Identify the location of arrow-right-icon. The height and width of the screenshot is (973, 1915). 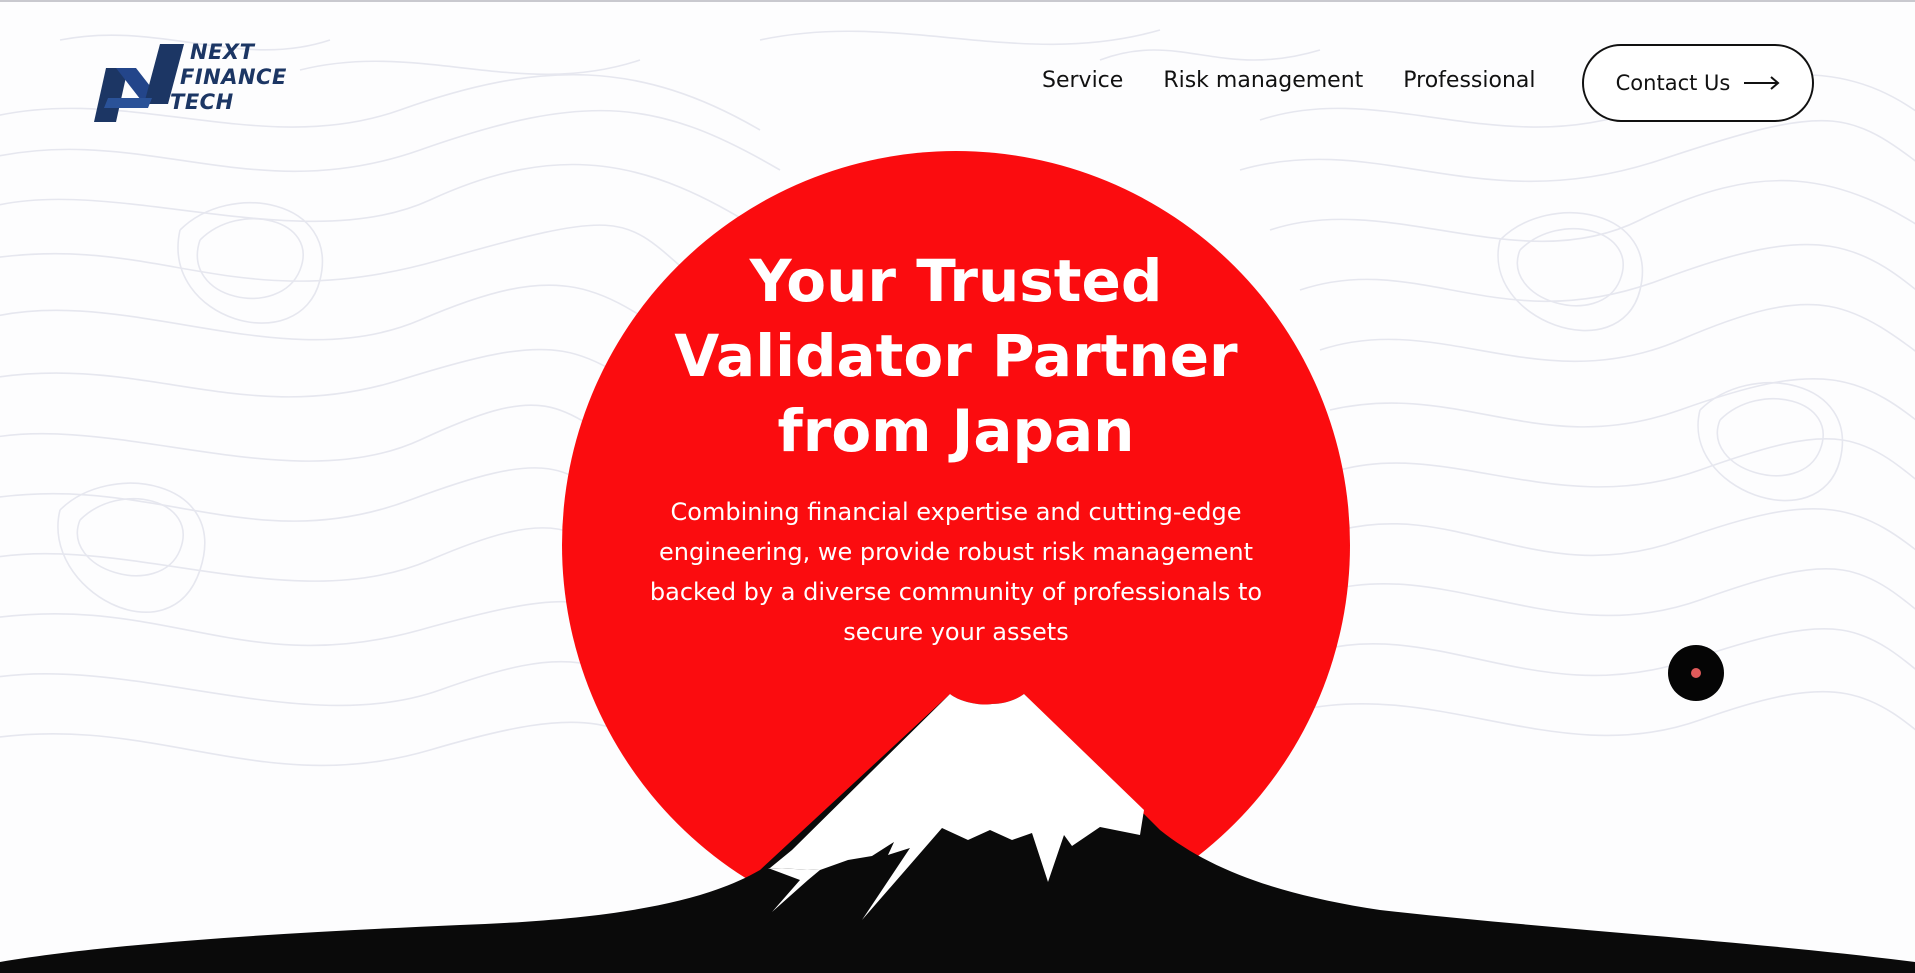
(1762, 83).